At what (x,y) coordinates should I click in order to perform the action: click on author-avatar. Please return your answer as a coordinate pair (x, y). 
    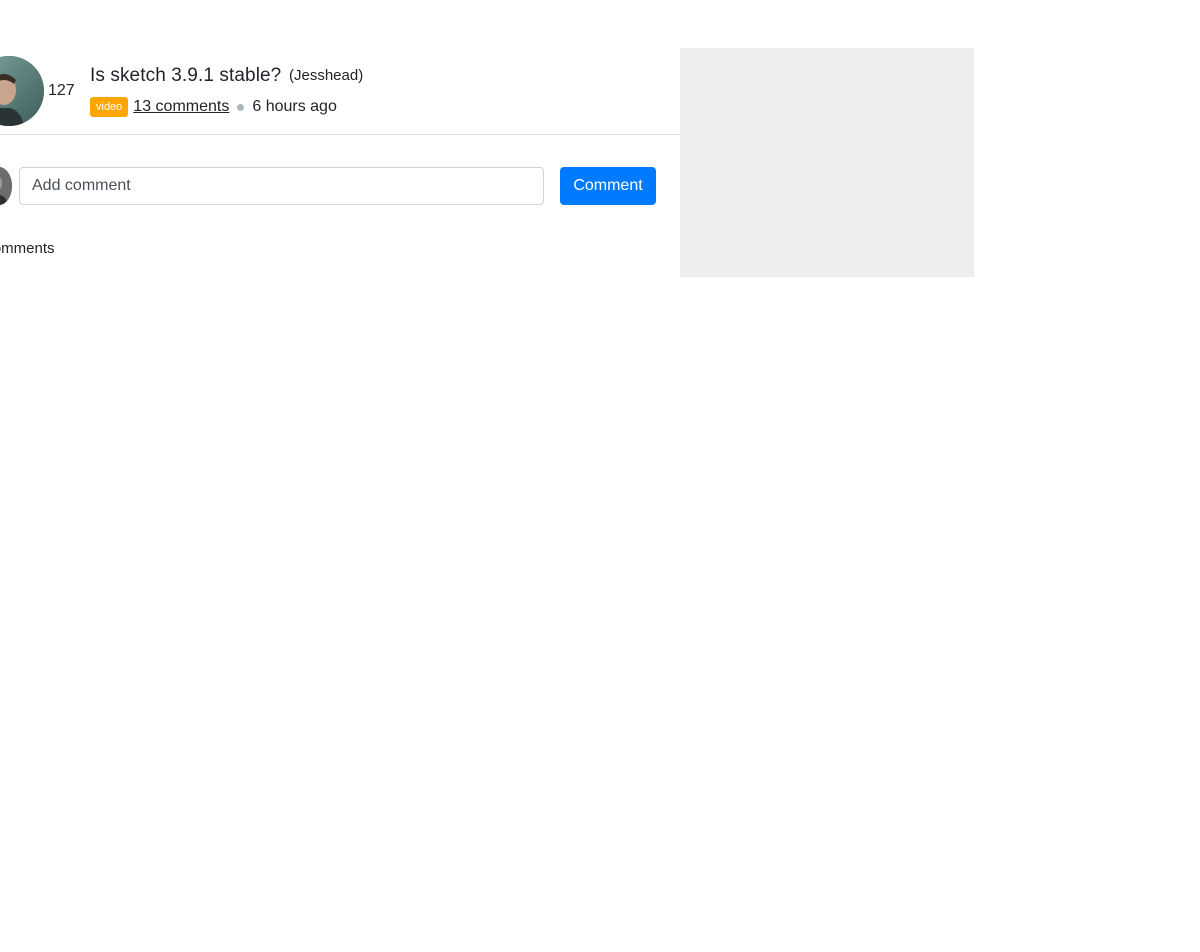
    Looking at the image, I should click on (22, 91).